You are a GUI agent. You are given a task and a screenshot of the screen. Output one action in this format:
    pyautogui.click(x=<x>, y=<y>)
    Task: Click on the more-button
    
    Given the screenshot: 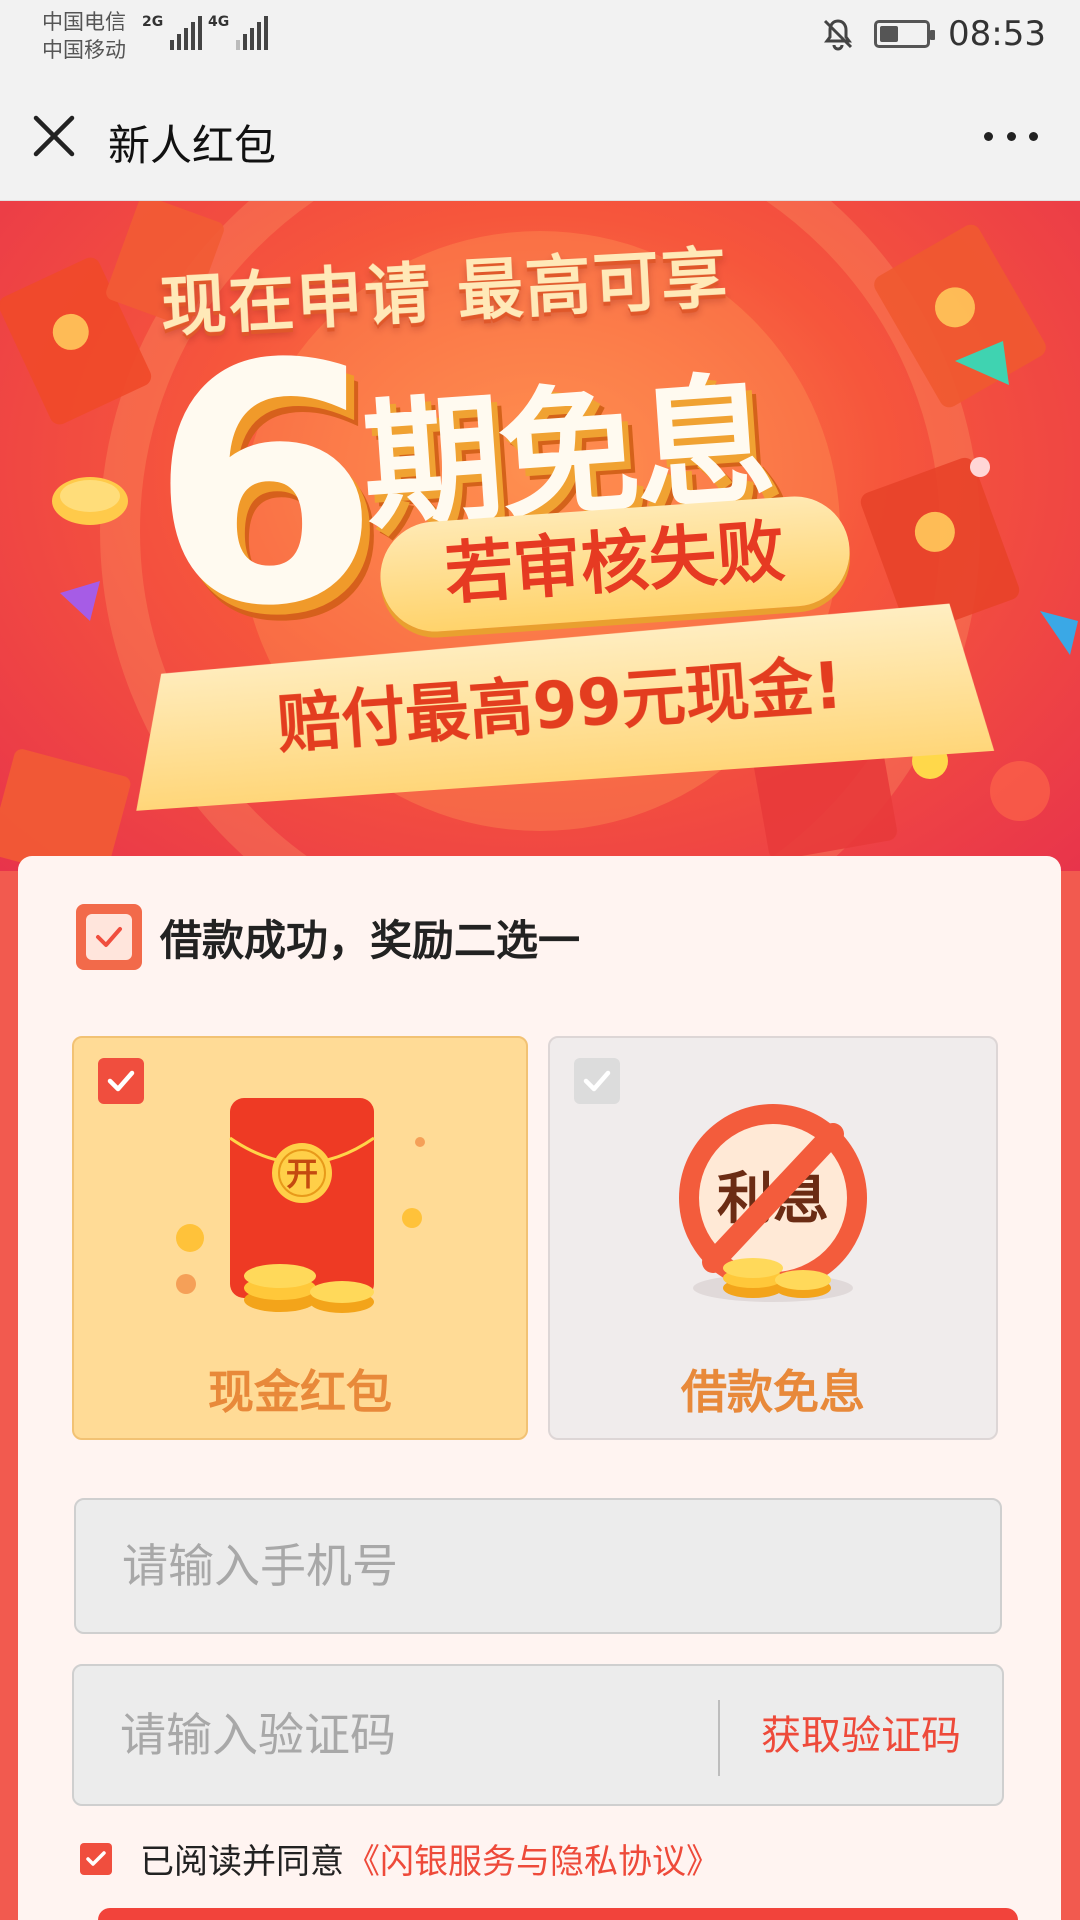 What is the action you would take?
    pyautogui.click(x=1011, y=136)
    